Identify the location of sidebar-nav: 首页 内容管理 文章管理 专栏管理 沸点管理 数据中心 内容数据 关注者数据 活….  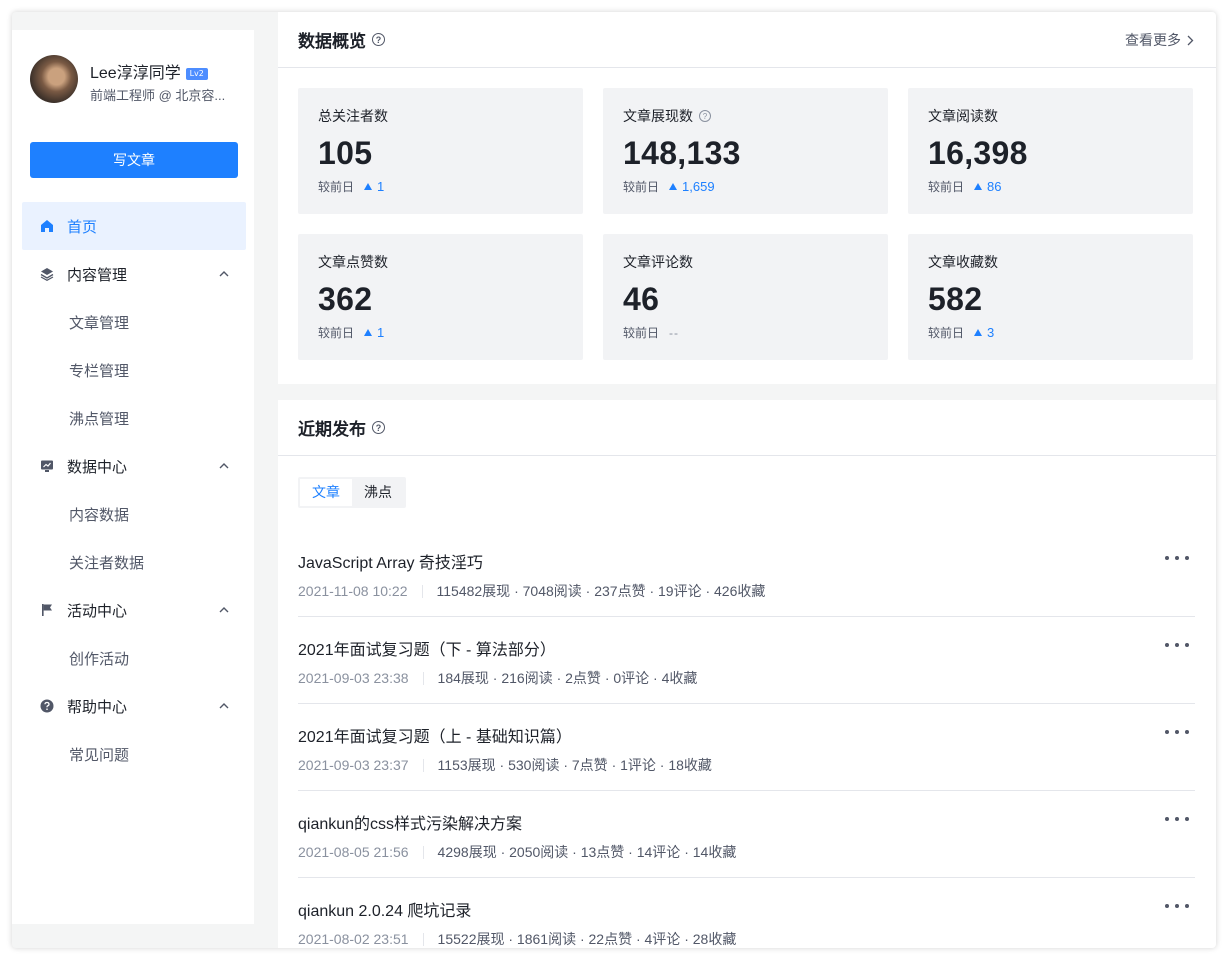
(134, 490).